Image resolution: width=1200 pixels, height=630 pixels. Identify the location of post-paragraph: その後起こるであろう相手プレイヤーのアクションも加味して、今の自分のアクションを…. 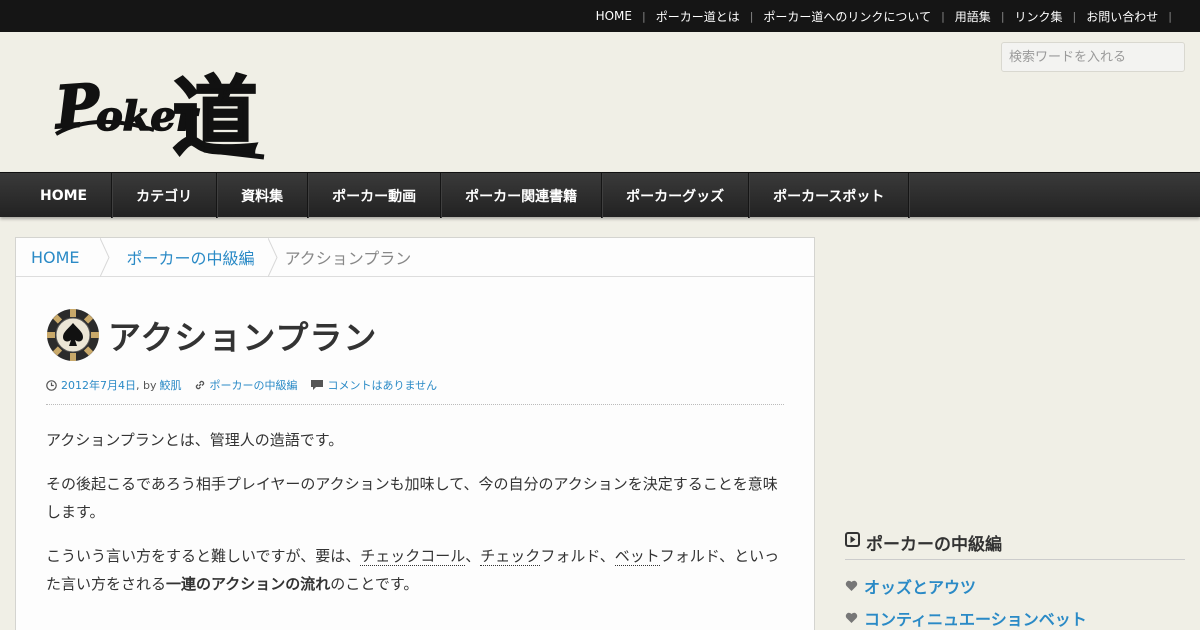
(412, 498).